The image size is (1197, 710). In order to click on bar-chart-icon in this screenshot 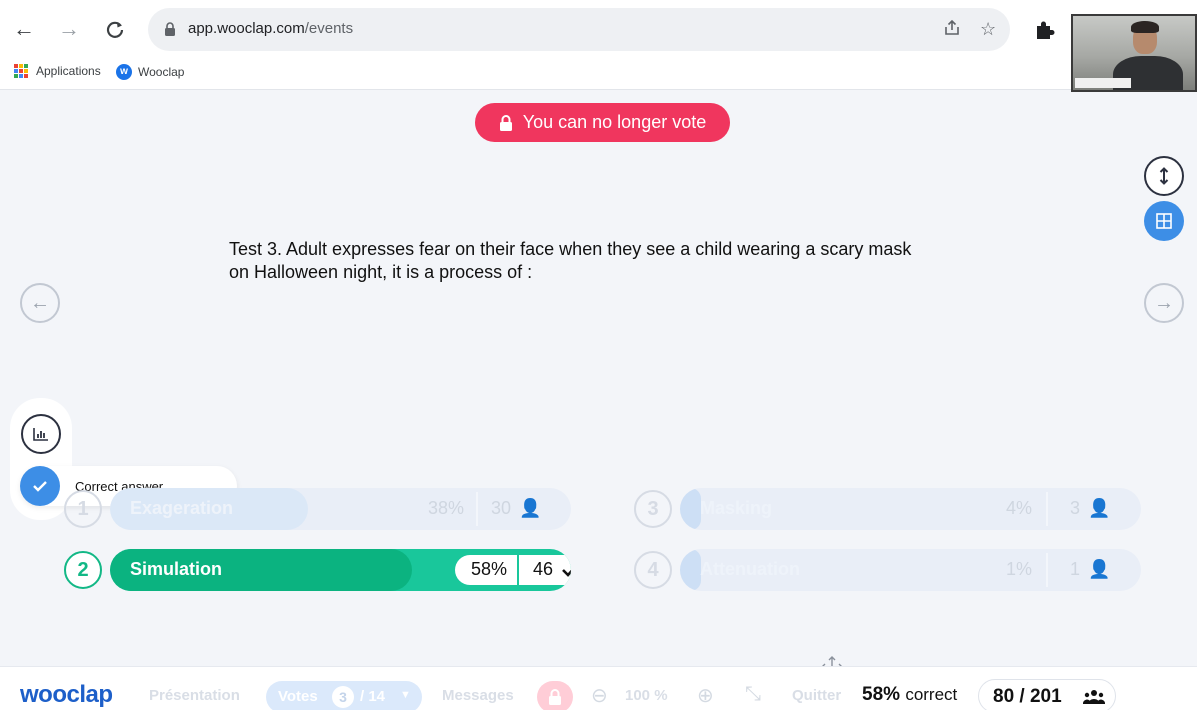, I will do `click(40, 434)`.